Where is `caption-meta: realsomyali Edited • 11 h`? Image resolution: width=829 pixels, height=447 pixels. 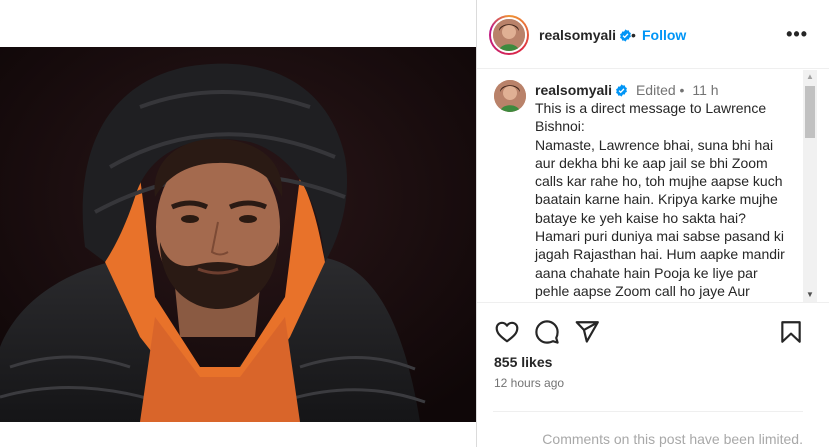
caption-meta: realsomyali Edited • 11 h is located at coordinates (627, 90).